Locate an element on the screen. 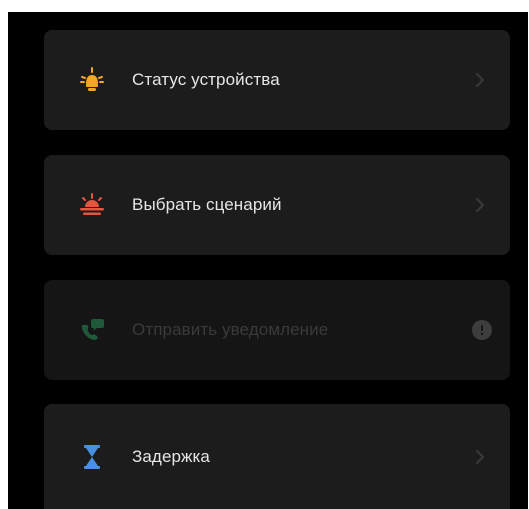 The height and width of the screenshot is (509, 529). info-icon is located at coordinates (482, 330).